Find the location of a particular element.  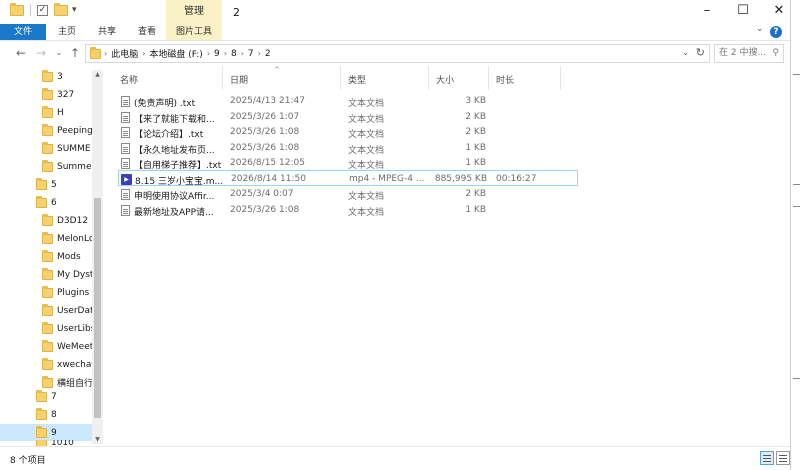

maximize-icon: ☐ is located at coordinates (743, 11).